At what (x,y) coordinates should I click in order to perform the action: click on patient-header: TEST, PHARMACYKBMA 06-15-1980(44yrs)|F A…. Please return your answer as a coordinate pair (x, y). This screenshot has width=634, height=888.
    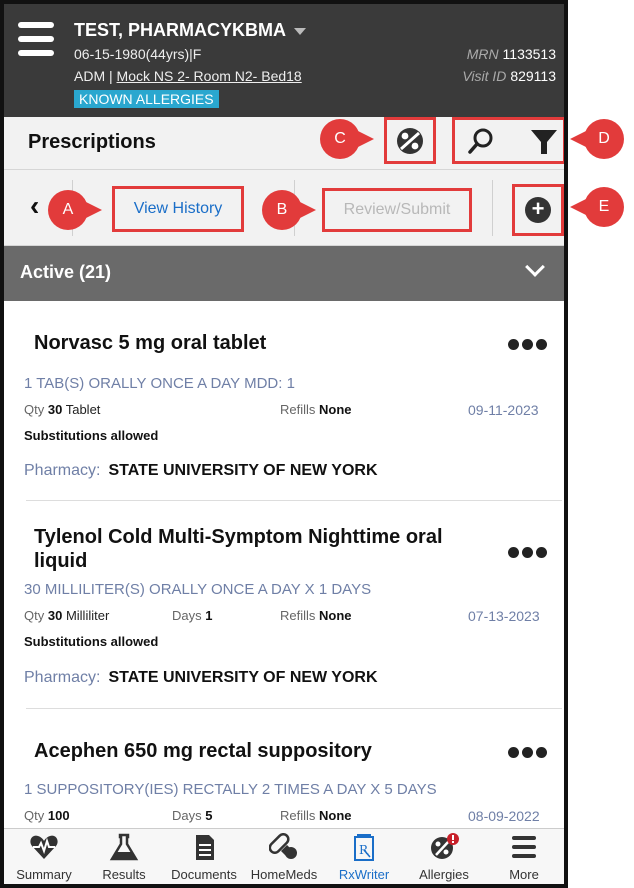
    Looking at the image, I should click on (284, 60).